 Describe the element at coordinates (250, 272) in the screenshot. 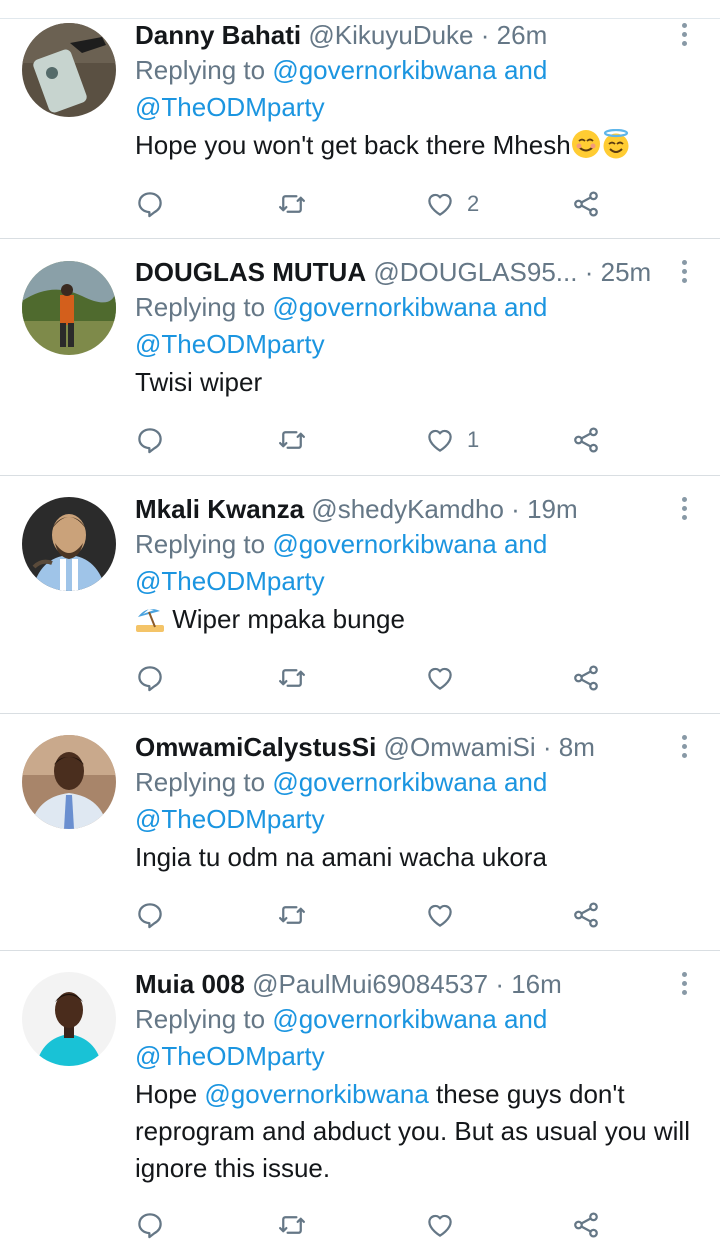

I see `display-name: DOUGLAS MUTUA` at that location.